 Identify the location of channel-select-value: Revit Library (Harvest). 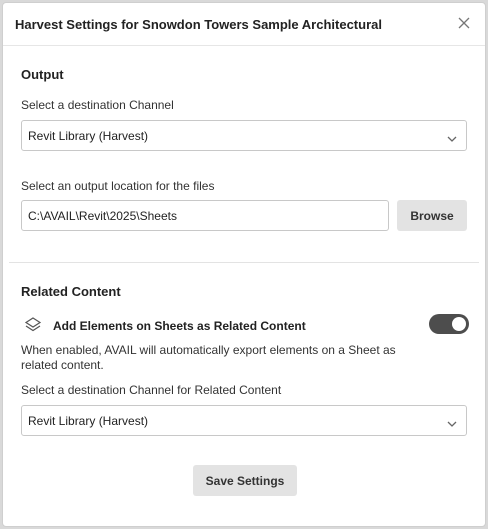
(88, 136).